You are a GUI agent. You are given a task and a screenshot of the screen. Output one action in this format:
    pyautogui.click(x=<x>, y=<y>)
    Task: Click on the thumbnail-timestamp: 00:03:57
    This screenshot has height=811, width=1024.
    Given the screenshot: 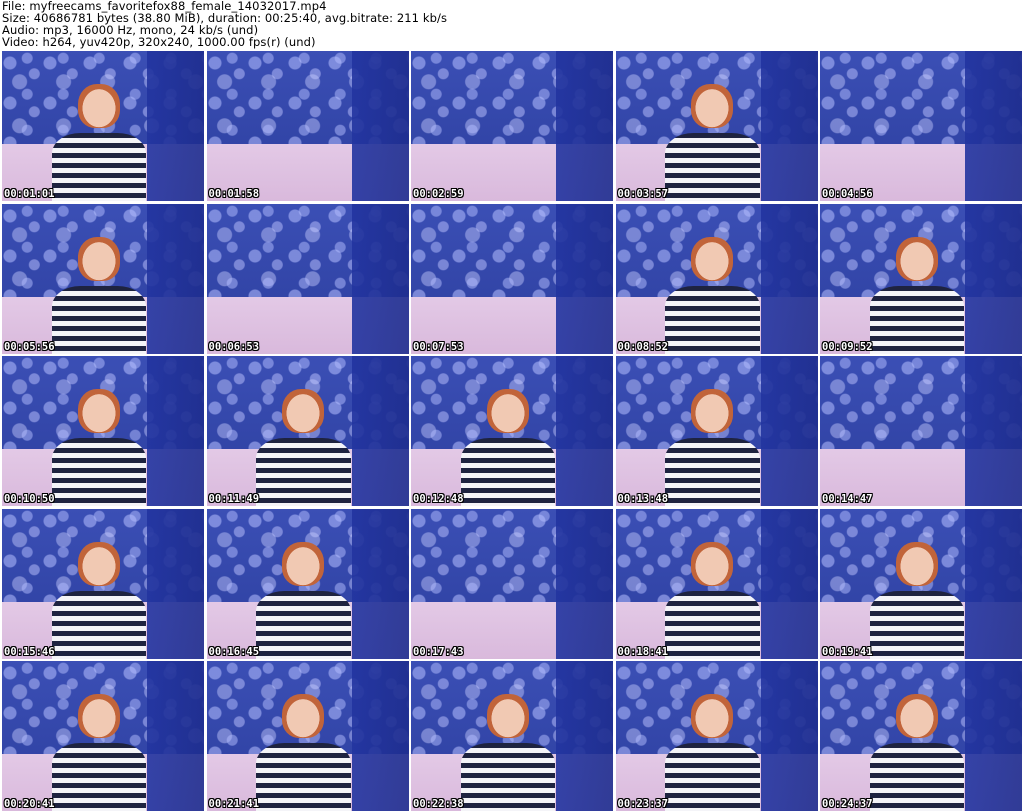 What is the action you would take?
    pyautogui.click(x=643, y=194)
    